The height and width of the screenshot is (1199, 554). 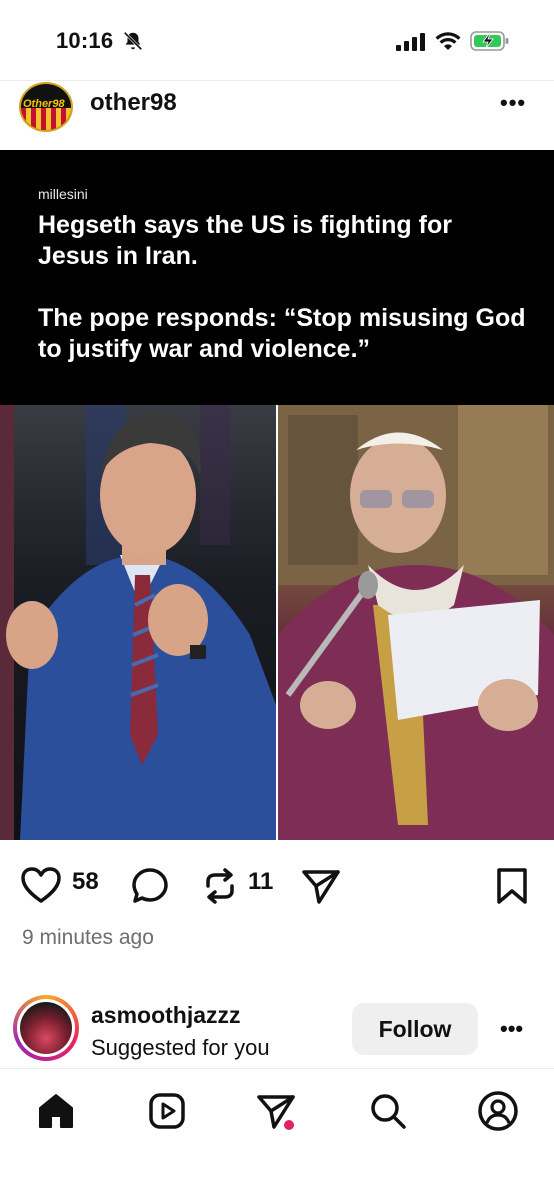 I want to click on suggested-subtitle: Suggested for you, so click(x=180, y=1047).